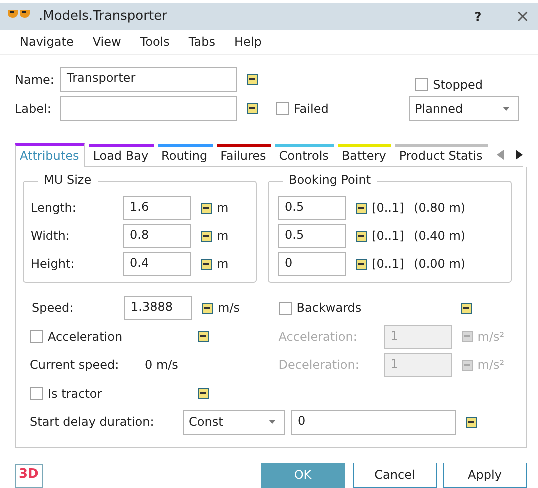 This screenshot has width=538, height=488. What do you see at coordinates (395, 475) in the screenshot?
I see `dialog-button: Cancel` at bounding box center [395, 475].